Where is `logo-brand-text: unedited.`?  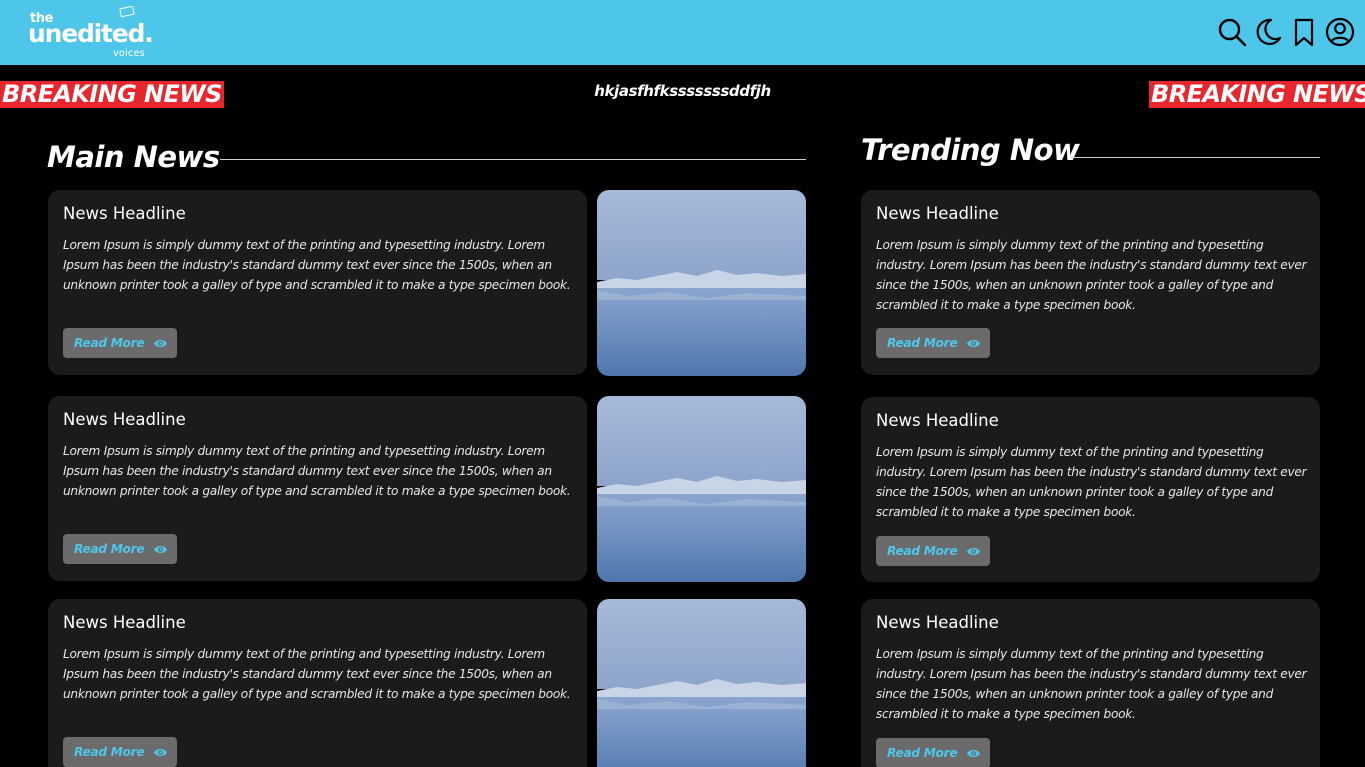
logo-brand-text: unedited. is located at coordinates (91, 33).